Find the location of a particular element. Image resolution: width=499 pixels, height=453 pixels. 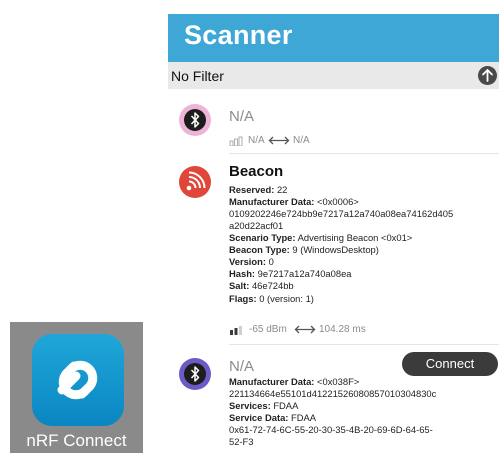

salt-value: 46e724bb is located at coordinates (272, 285).